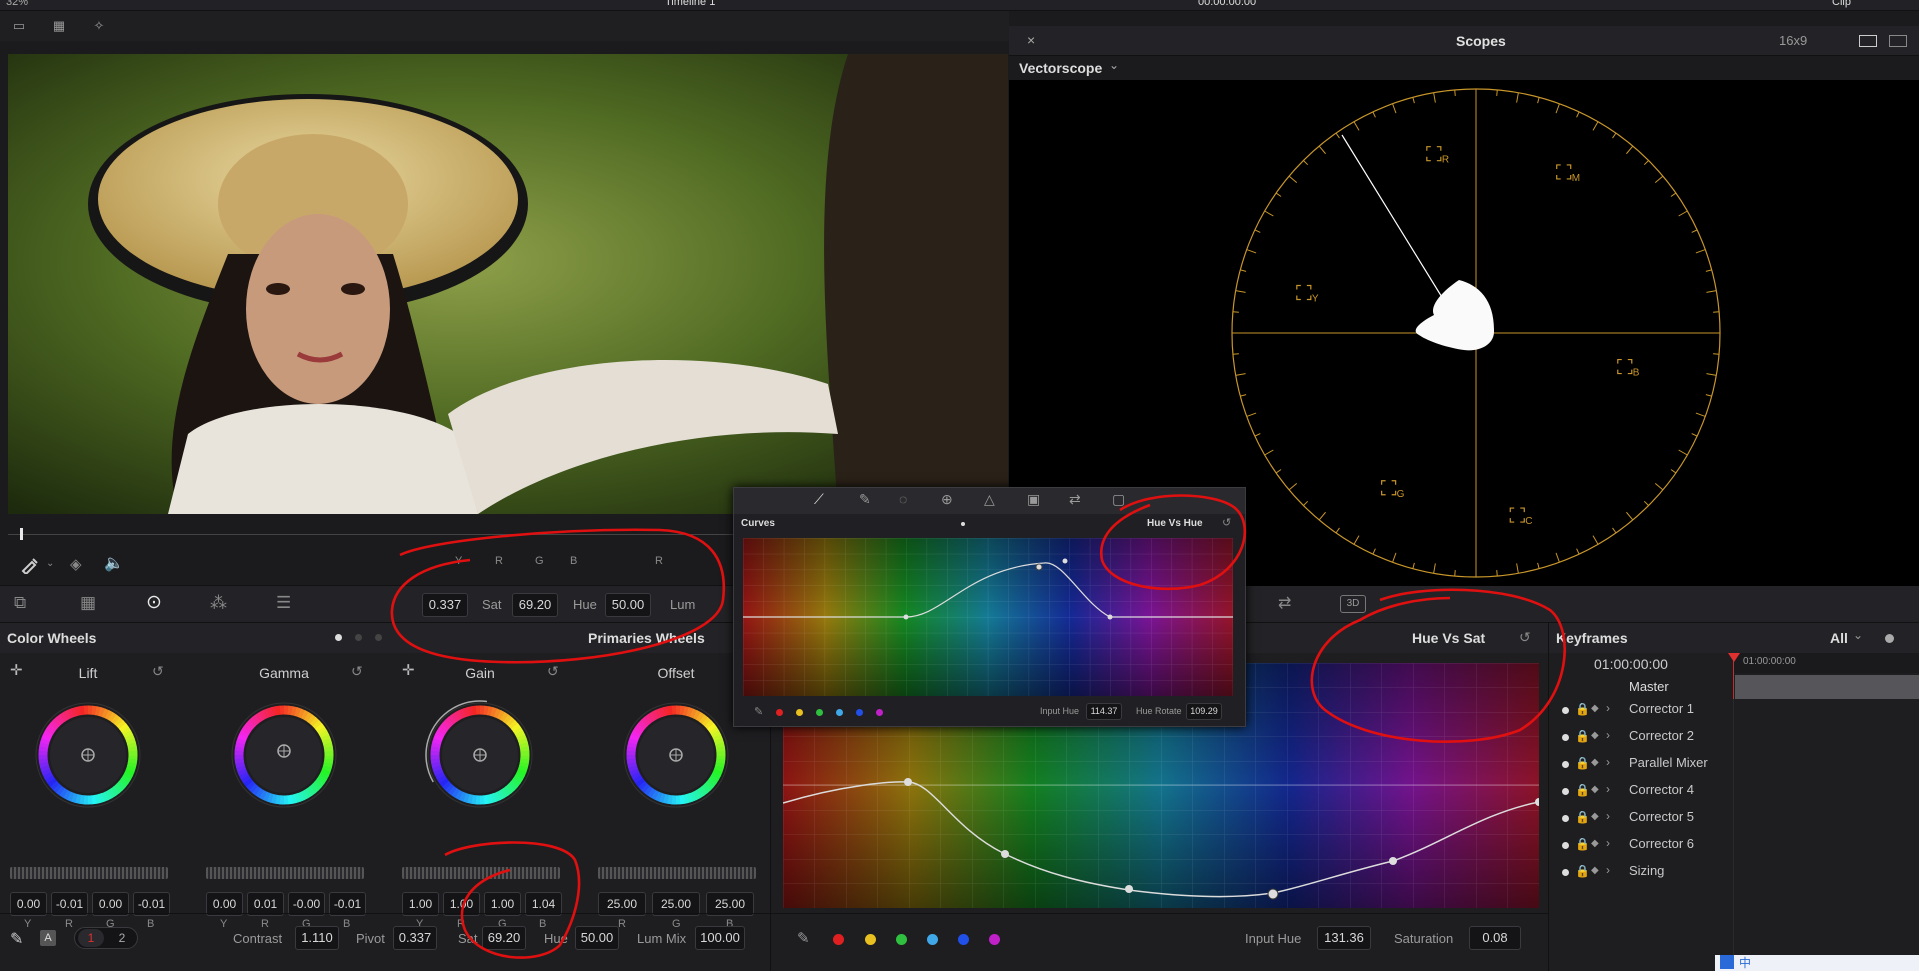  Describe the element at coordinates (1734, 849) in the screenshot. I see `kf-track-row: 🔒 ◆ › Corrector 6` at that location.